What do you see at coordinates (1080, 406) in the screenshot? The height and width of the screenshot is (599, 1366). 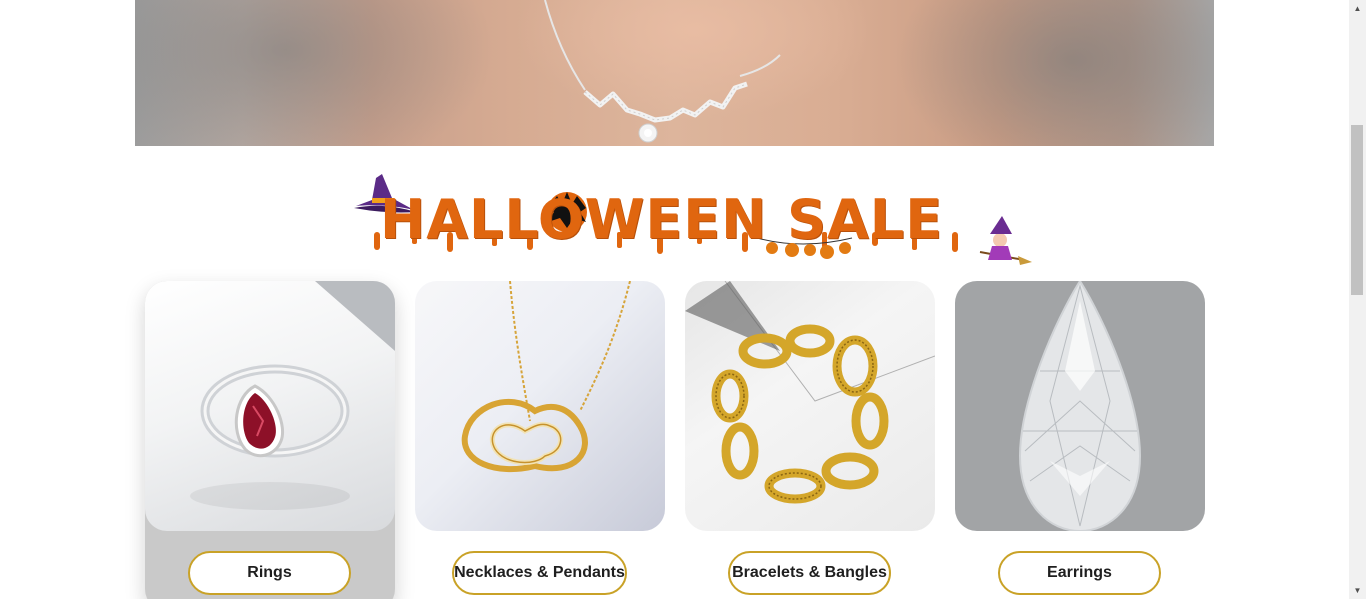 I see `earrings-image` at bounding box center [1080, 406].